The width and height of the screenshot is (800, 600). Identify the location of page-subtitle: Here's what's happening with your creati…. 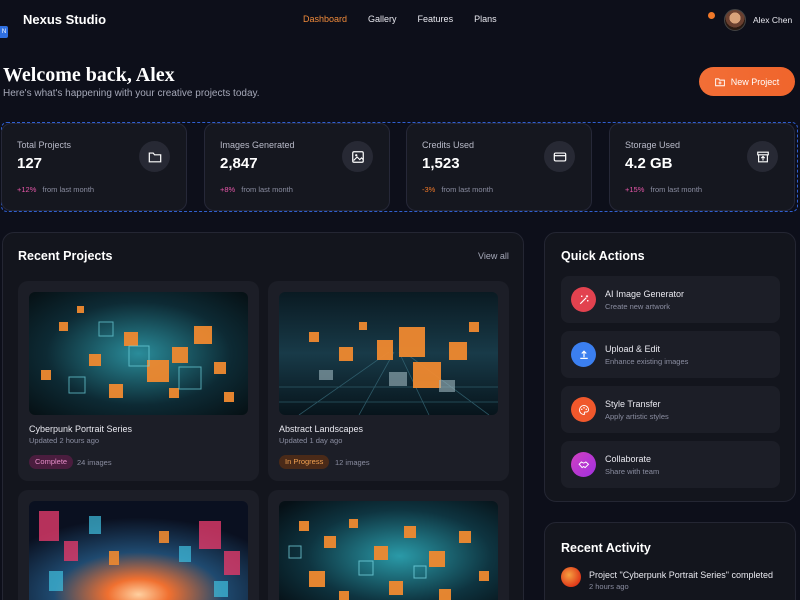
(131, 93).